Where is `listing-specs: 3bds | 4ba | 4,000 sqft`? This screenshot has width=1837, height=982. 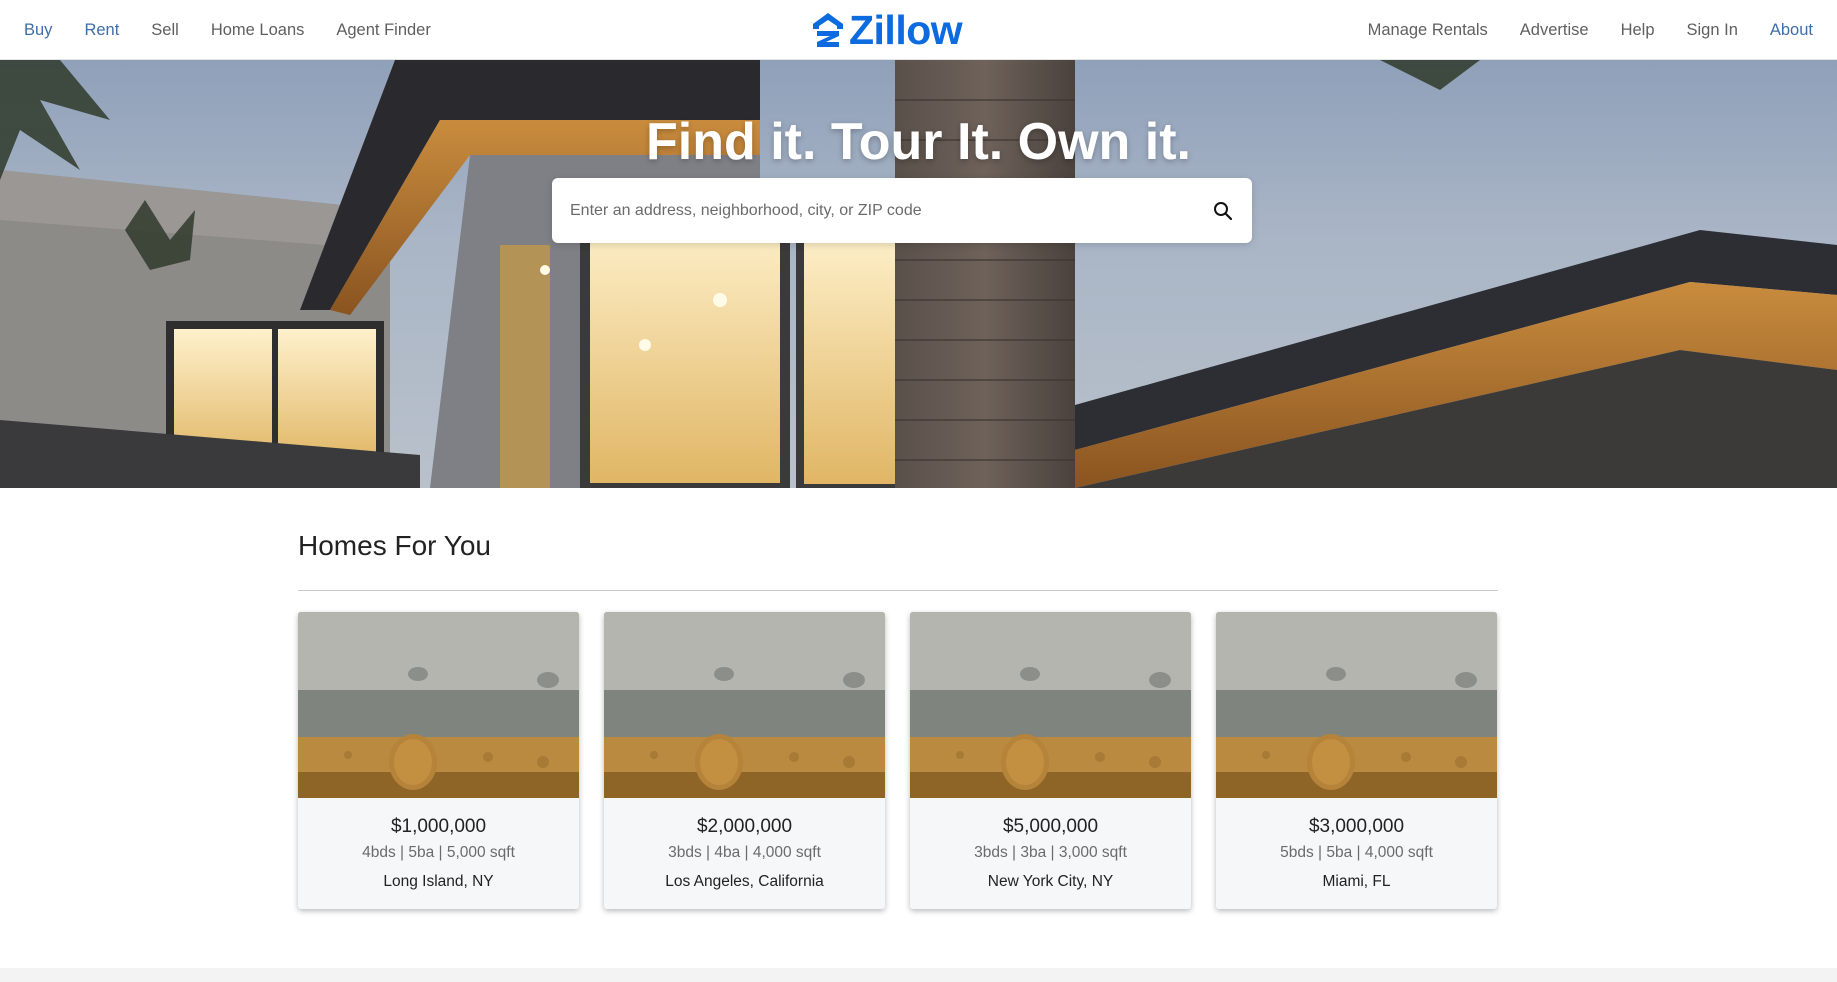
listing-specs: 3bds | 4ba | 4,000 sqft is located at coordinates (744, 852).